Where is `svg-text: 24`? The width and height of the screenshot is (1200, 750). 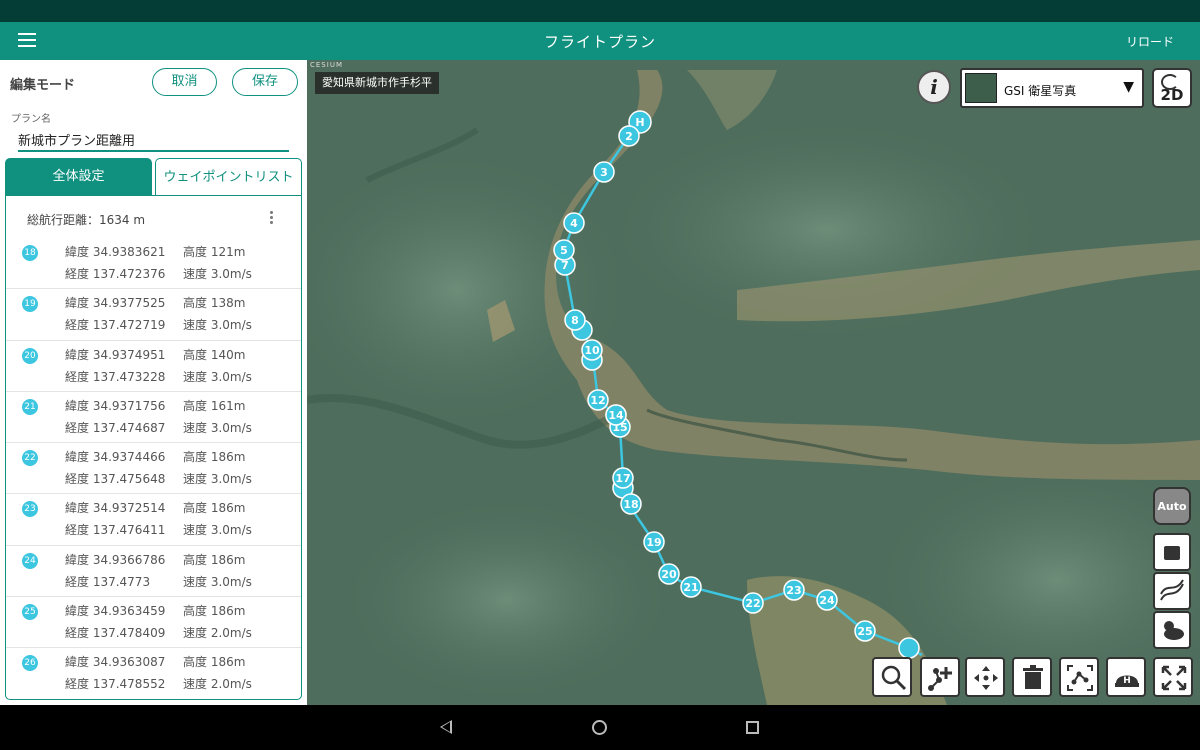
svg-text: 24 is located at coordinates (827, 600).